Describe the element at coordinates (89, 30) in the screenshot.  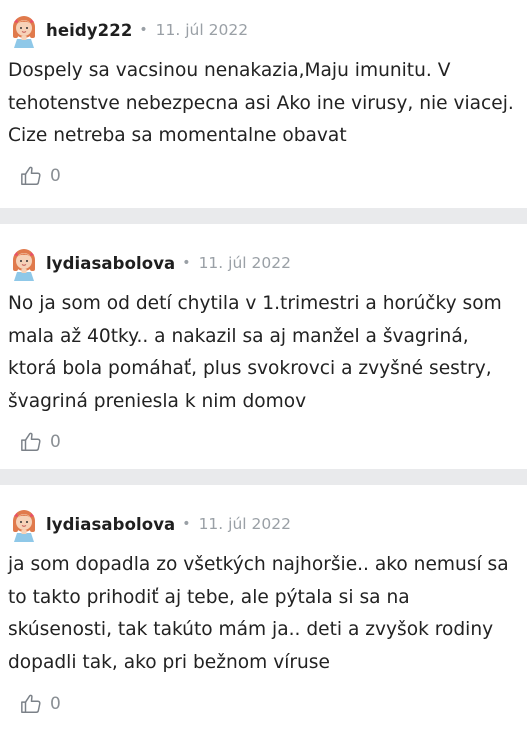
I see `username: heidy222` at that location.